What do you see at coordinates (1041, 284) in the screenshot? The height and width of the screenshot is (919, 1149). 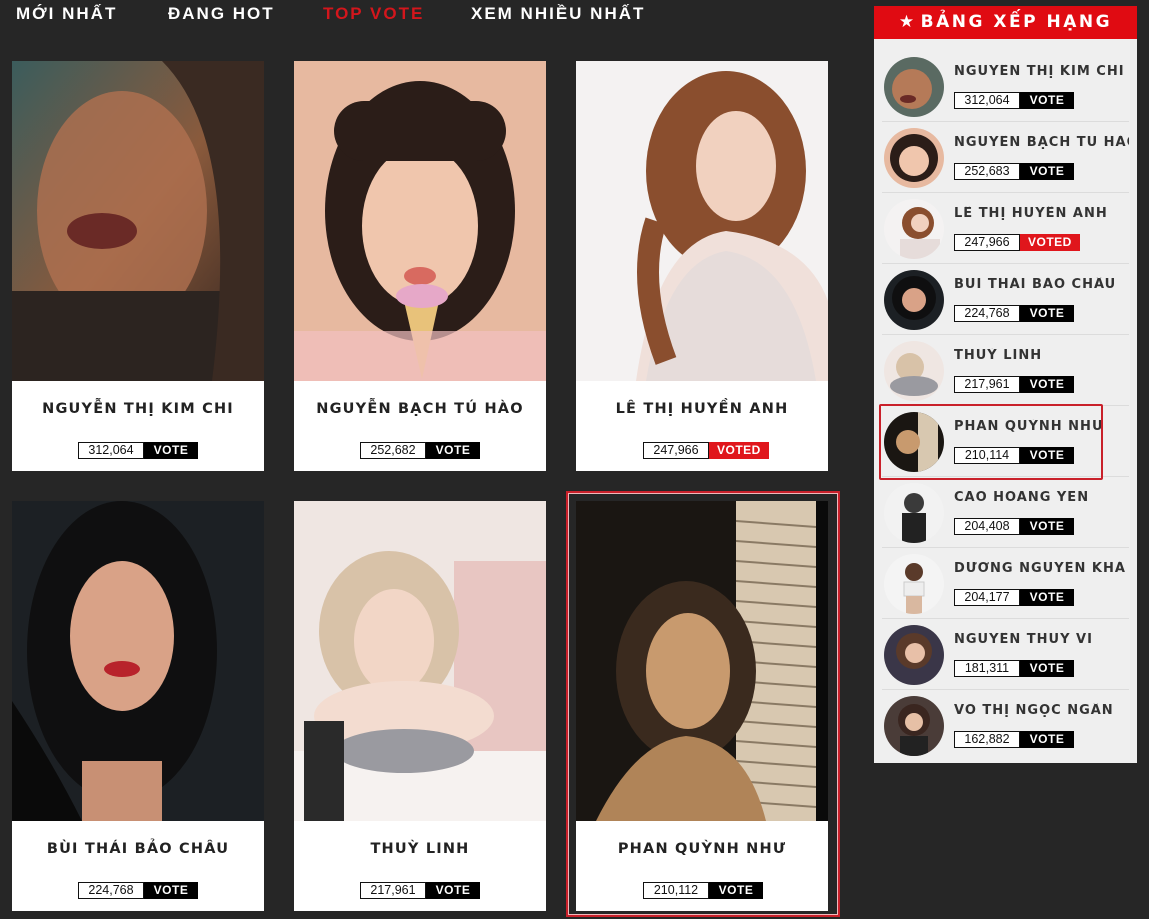 I see `ranking-name: BÙI THÁI BẢO CHÂU` at bounding box center [1041, 284].